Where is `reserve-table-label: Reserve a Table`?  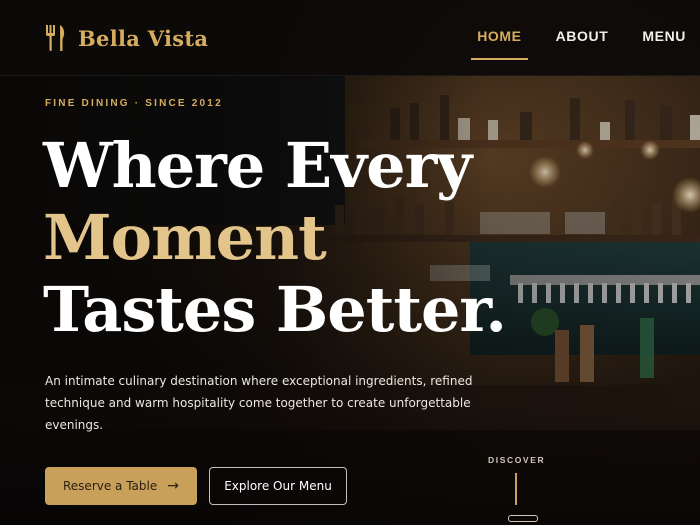 reserve-table-label: Reserve a Table is located at coordinates (110, 486).